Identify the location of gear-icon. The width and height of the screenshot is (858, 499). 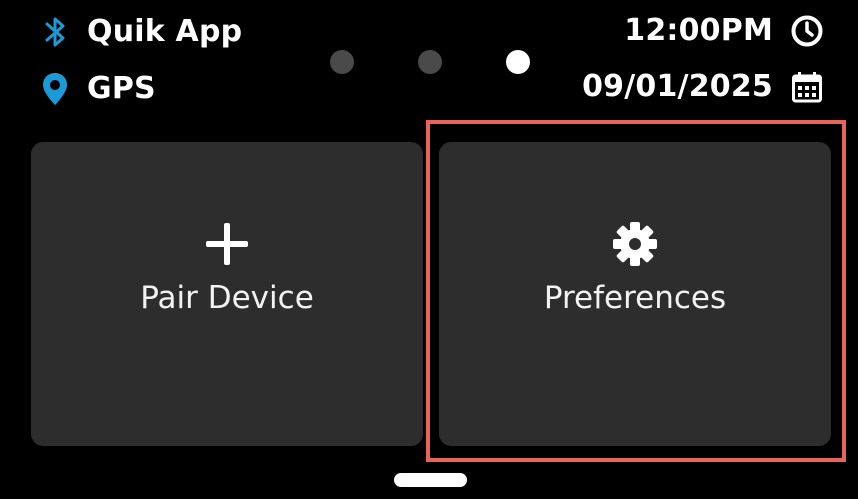
(635, 244).